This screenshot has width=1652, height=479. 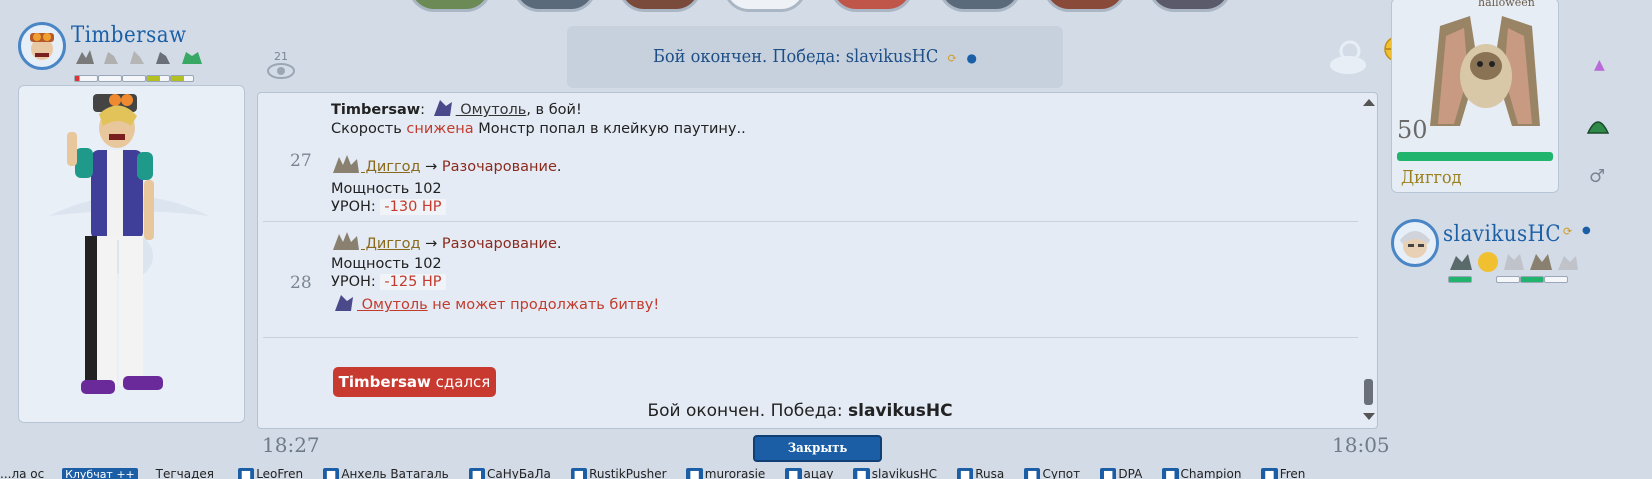 What do you see at coordinates (1293, 473) in the screenshot?
I see `online-user: Fren` at bounding box center [1293, 473].